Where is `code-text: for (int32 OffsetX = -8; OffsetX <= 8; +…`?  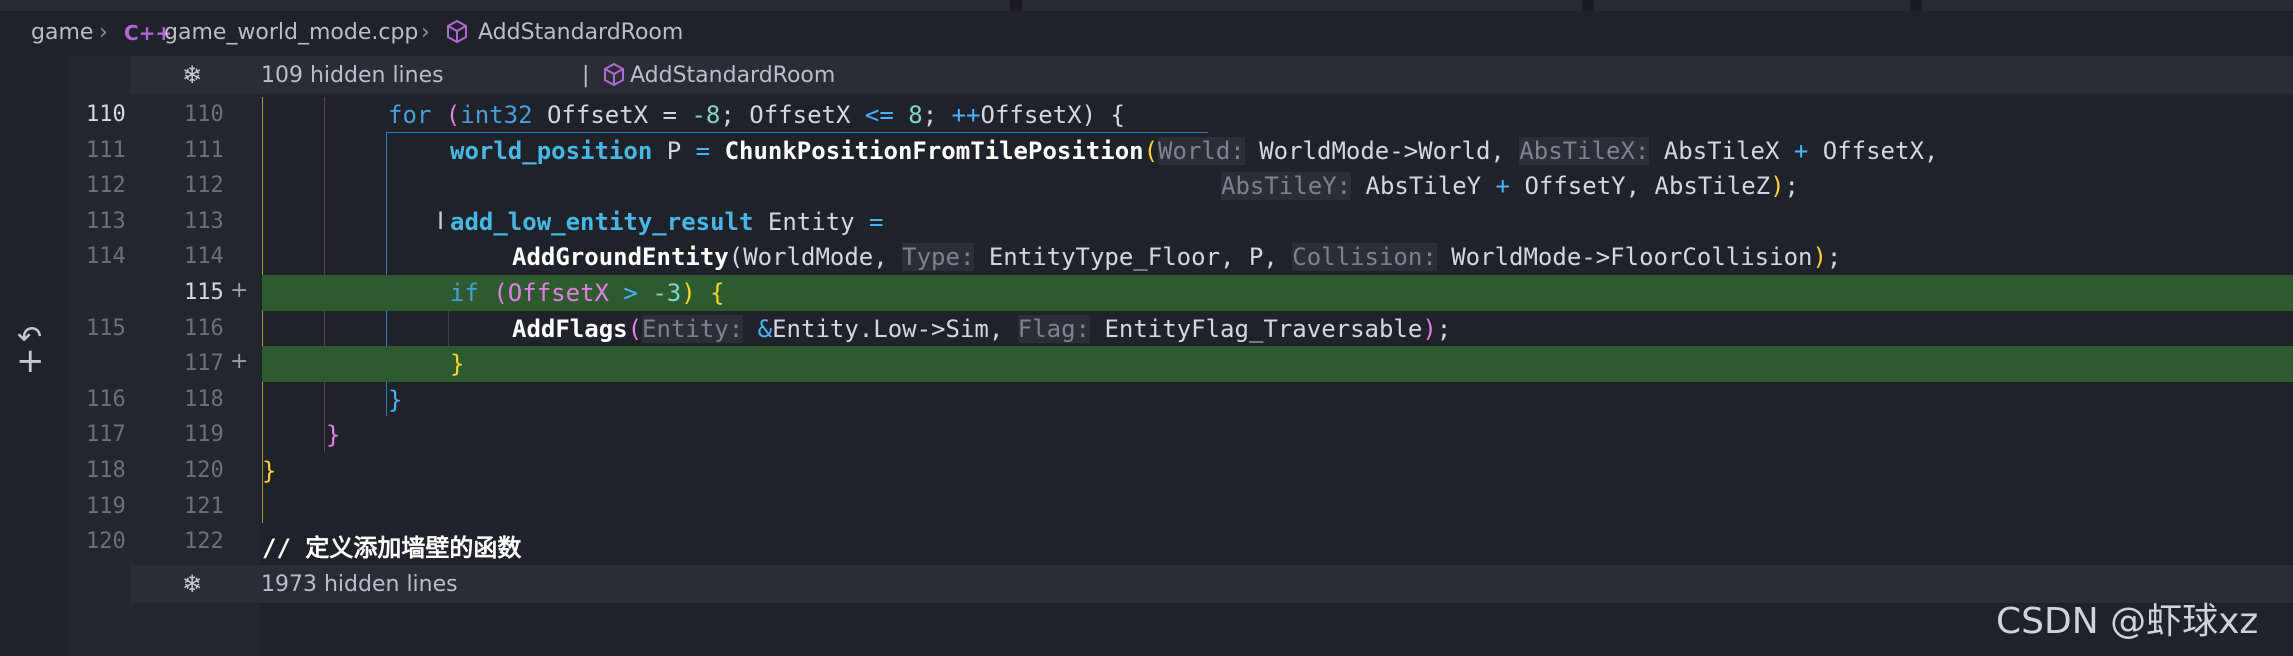 code-text: for (int32 OffsetX = -8; OffsetX <= 8; +… is located at coordinates (756, 115).